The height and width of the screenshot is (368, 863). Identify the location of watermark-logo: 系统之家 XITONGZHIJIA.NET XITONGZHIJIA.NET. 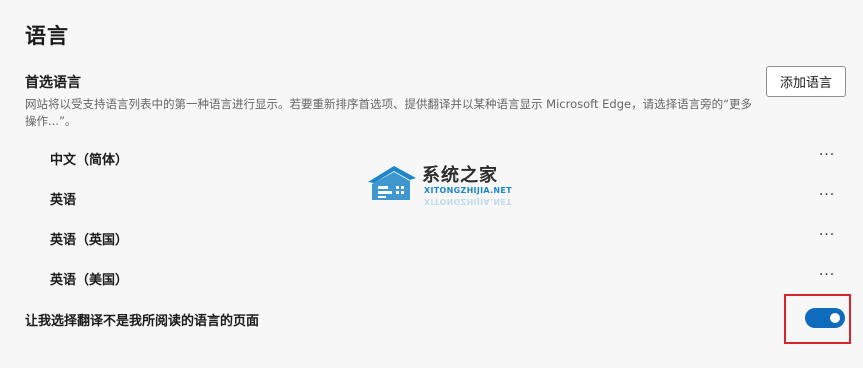
(439, 184).